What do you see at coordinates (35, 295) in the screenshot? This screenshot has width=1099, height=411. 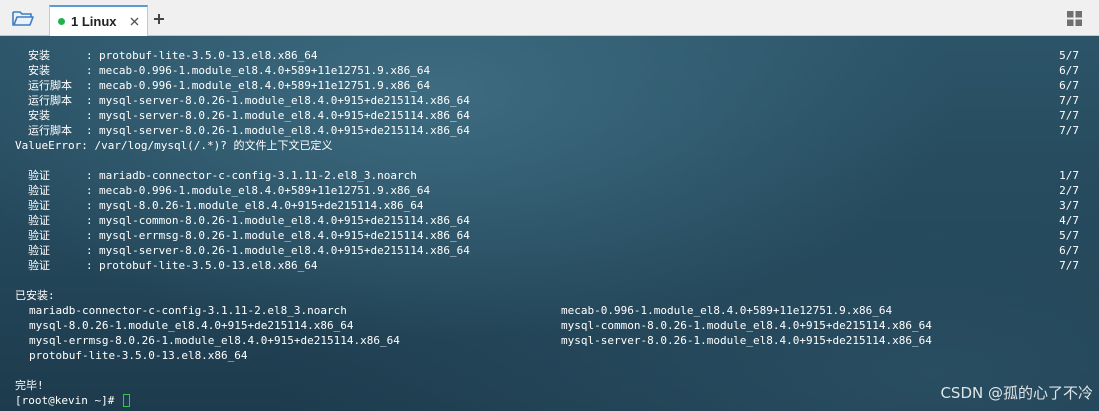 I see `installed-header: 已安装:` at bounding box center [35, 295].